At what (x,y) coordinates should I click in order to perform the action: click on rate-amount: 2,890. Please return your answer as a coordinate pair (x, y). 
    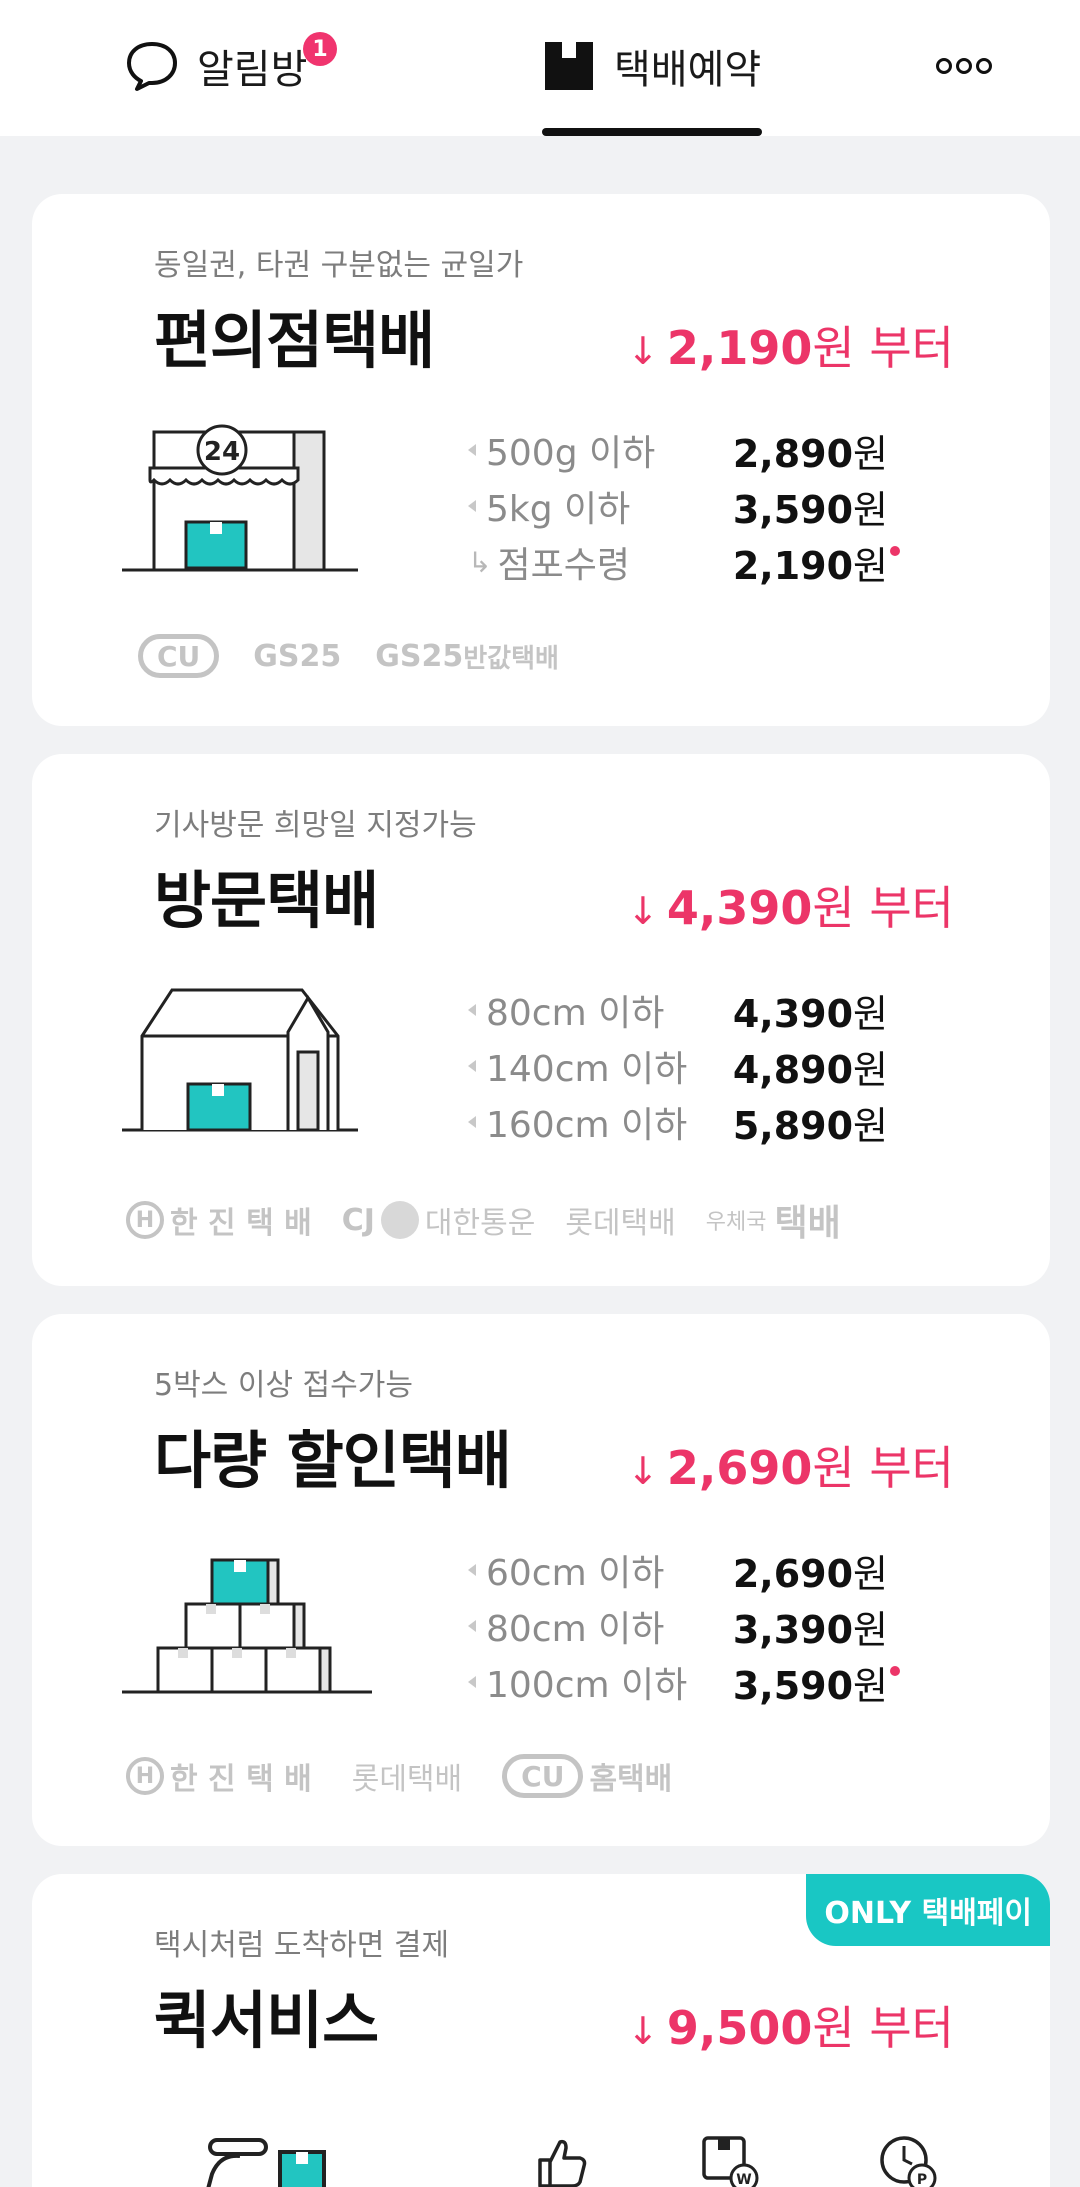
    Looking at the image, I should click on (793, 453).